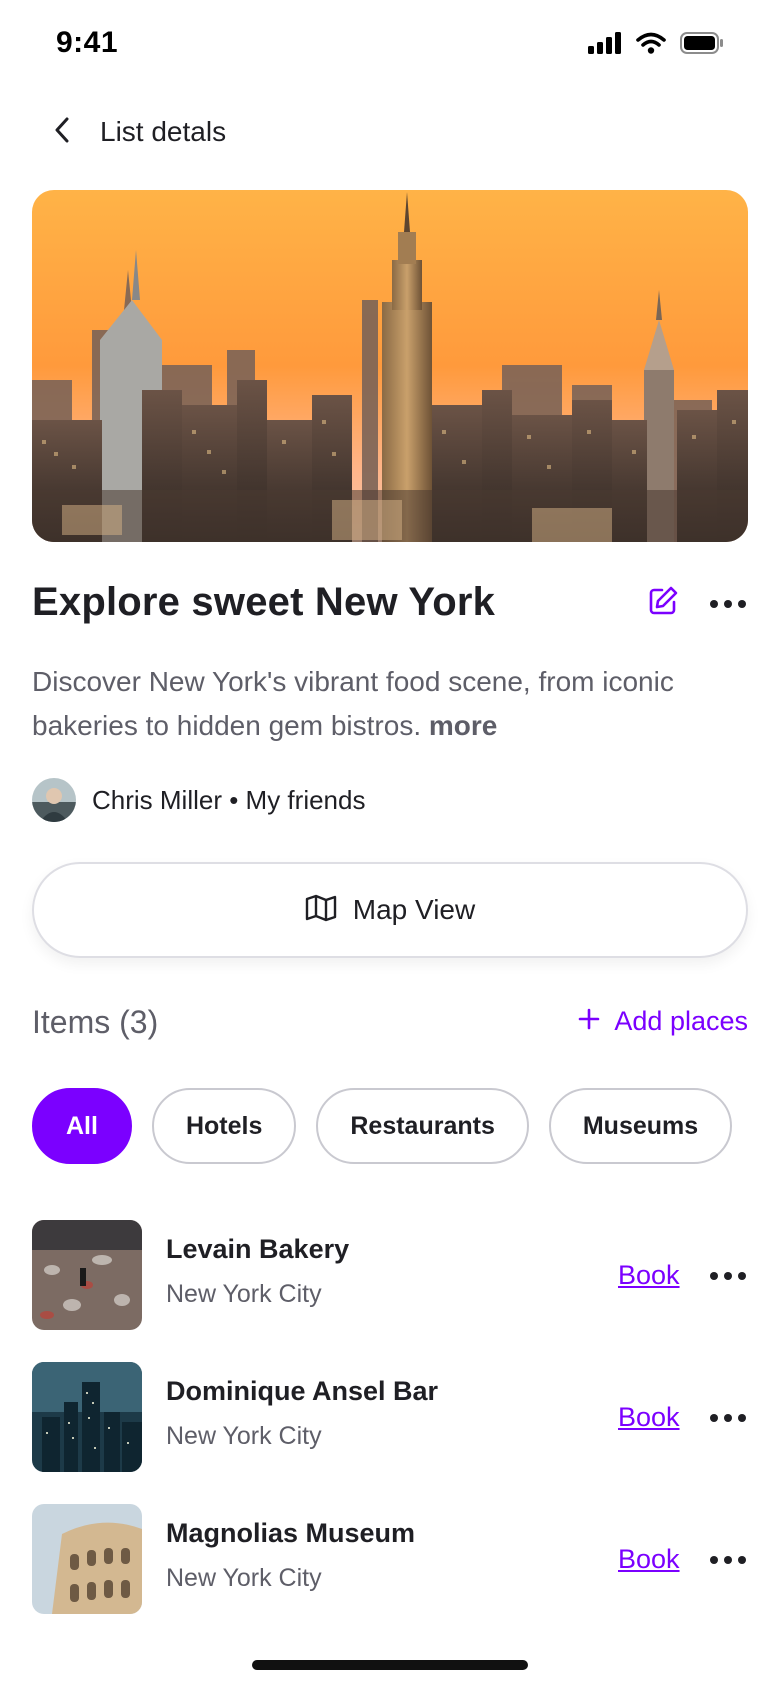  What do you see at coordinates (54, 800) in the screenshot?
I see `avatar` at bounding box center [54, 800].